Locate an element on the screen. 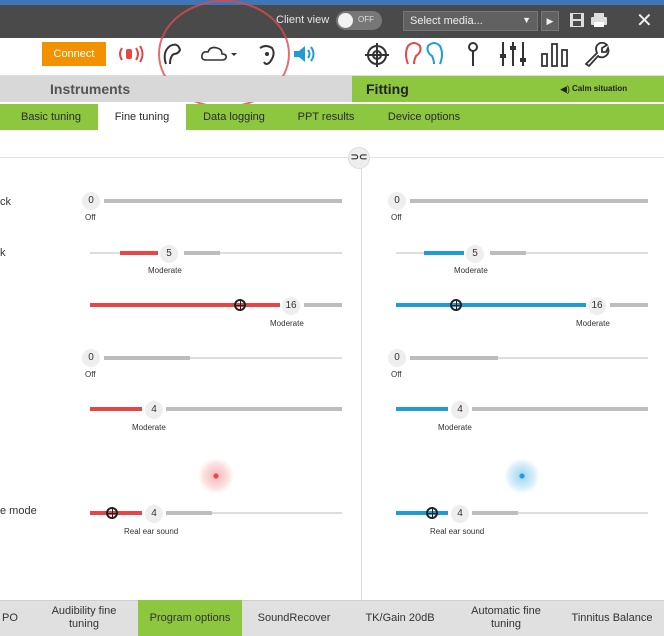 This screenshot has width=664, height=636. equalizer-sliders-icon is located at coordinates (513, 54).